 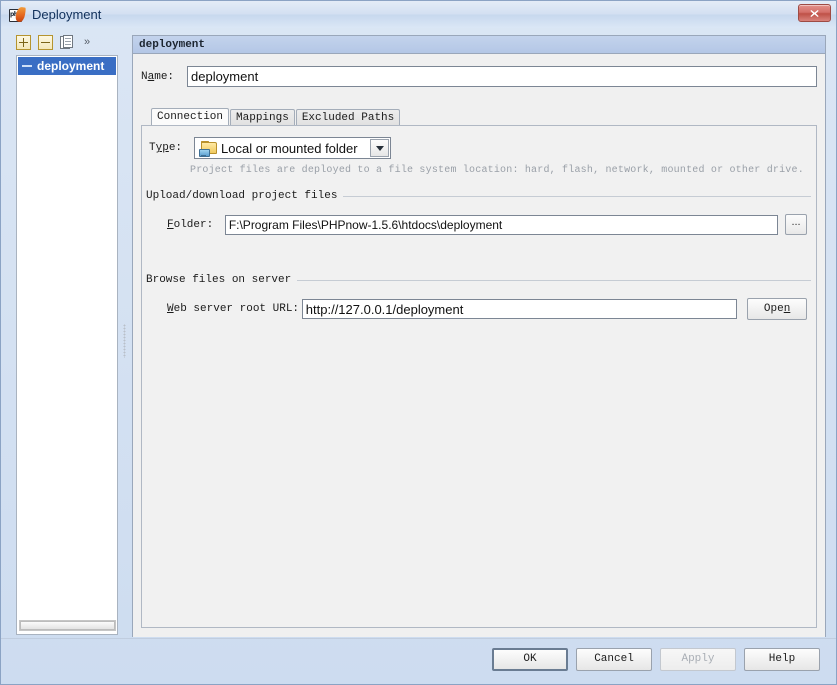 I want to click on upload-group-separator: Upload/download project files, so click(x=478, y=196).